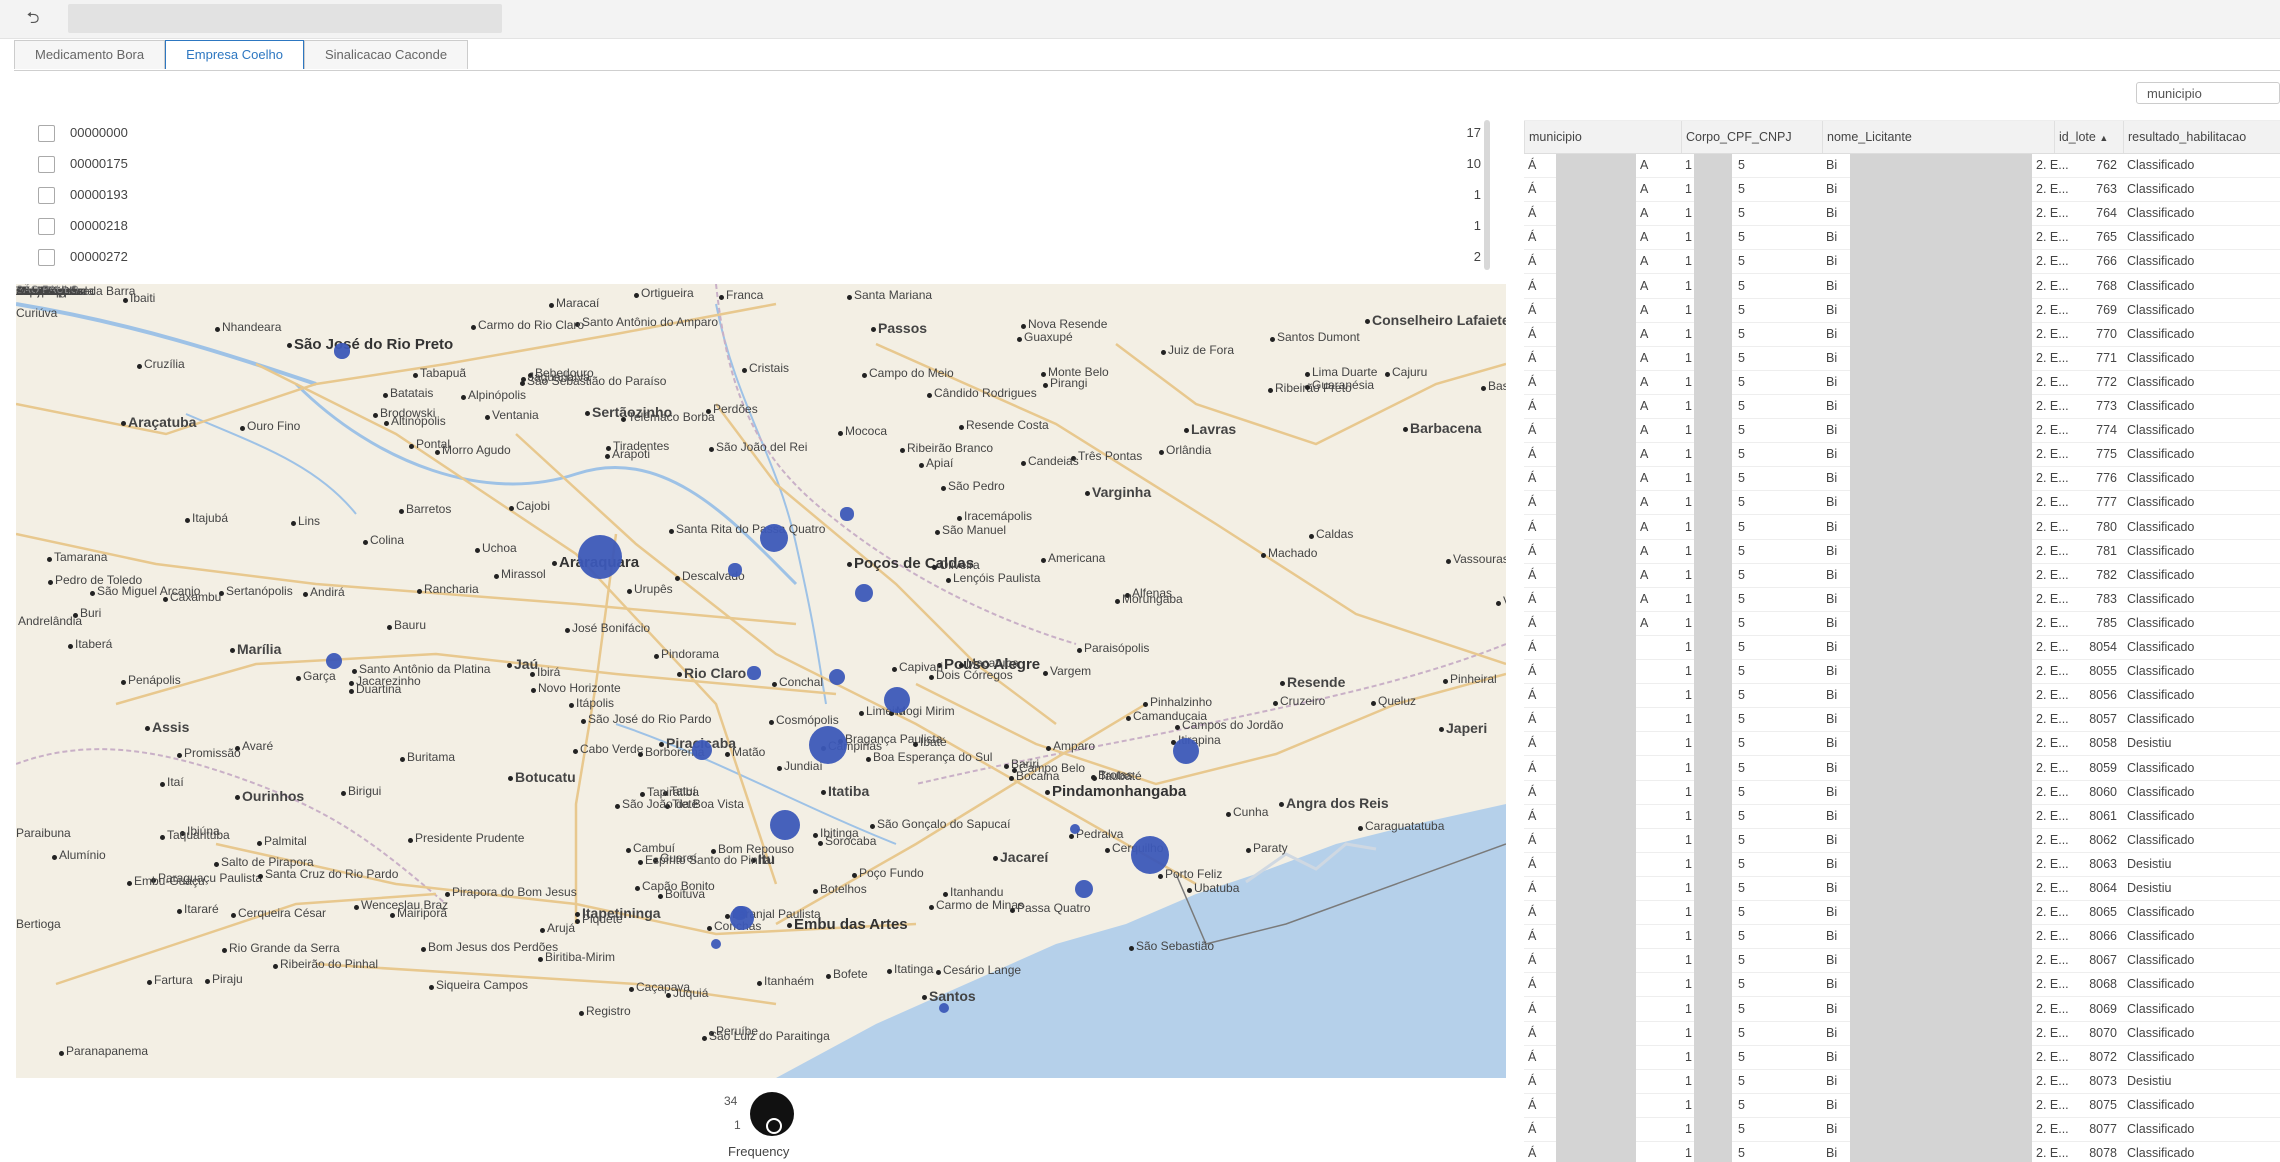 The height and width of the screenshot is (1162, 2280). I want to click on cell-id-lote: 8077, so click(2103, 1129).